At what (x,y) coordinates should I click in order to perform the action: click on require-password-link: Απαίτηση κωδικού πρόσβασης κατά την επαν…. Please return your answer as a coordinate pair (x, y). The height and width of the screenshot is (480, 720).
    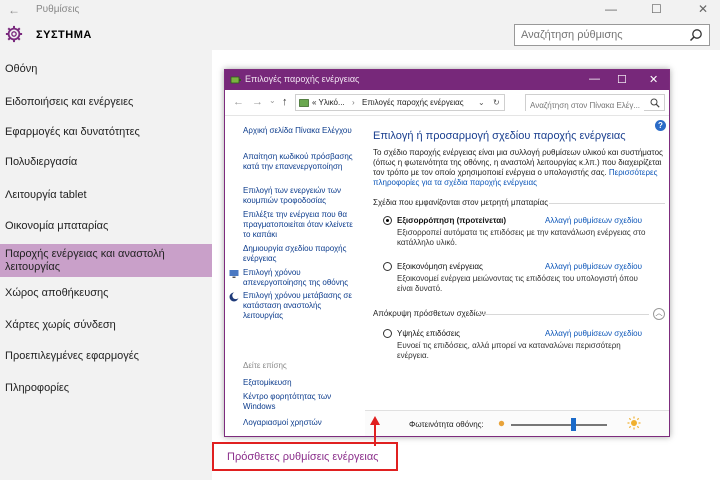
    Looking at the image, I should click on (302, 162).